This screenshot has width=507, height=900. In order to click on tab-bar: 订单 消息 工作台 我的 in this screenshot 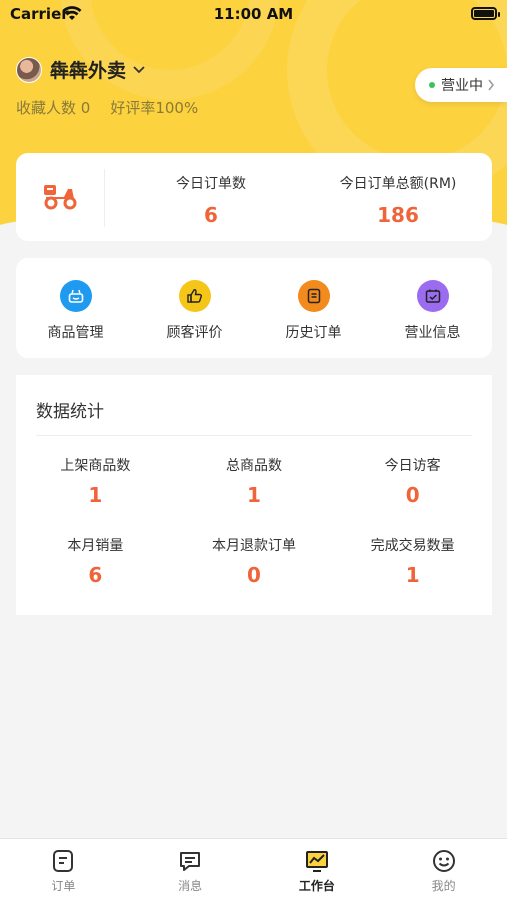, I will do `click(253, 869)`.